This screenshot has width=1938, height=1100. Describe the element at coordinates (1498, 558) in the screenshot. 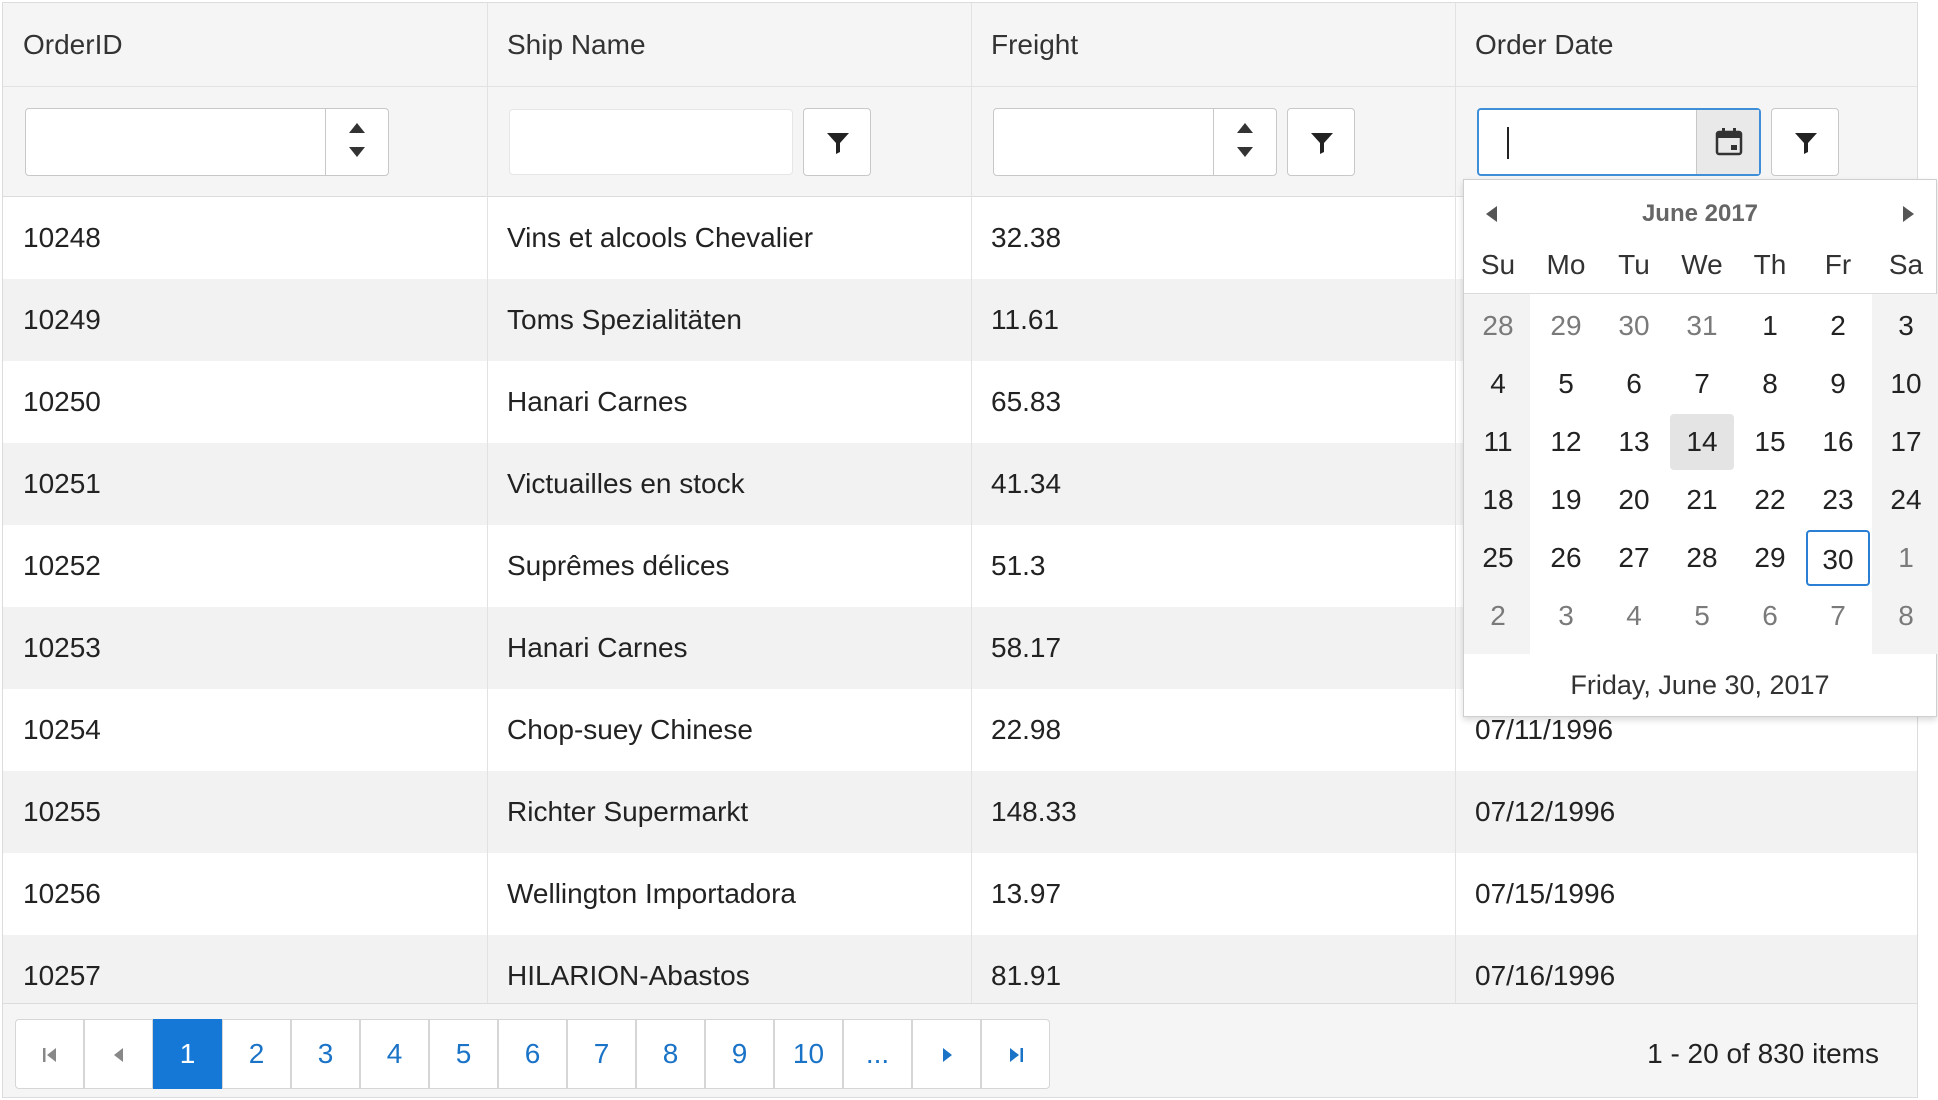

I see `calendar-day: 25` at that location.